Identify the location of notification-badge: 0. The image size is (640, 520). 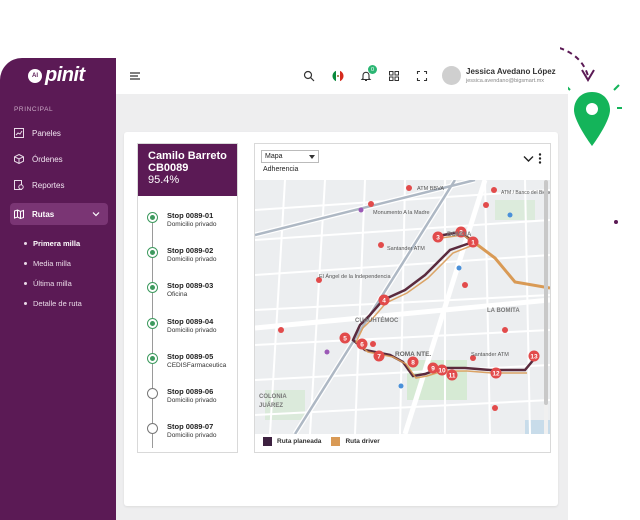
(372, 69).